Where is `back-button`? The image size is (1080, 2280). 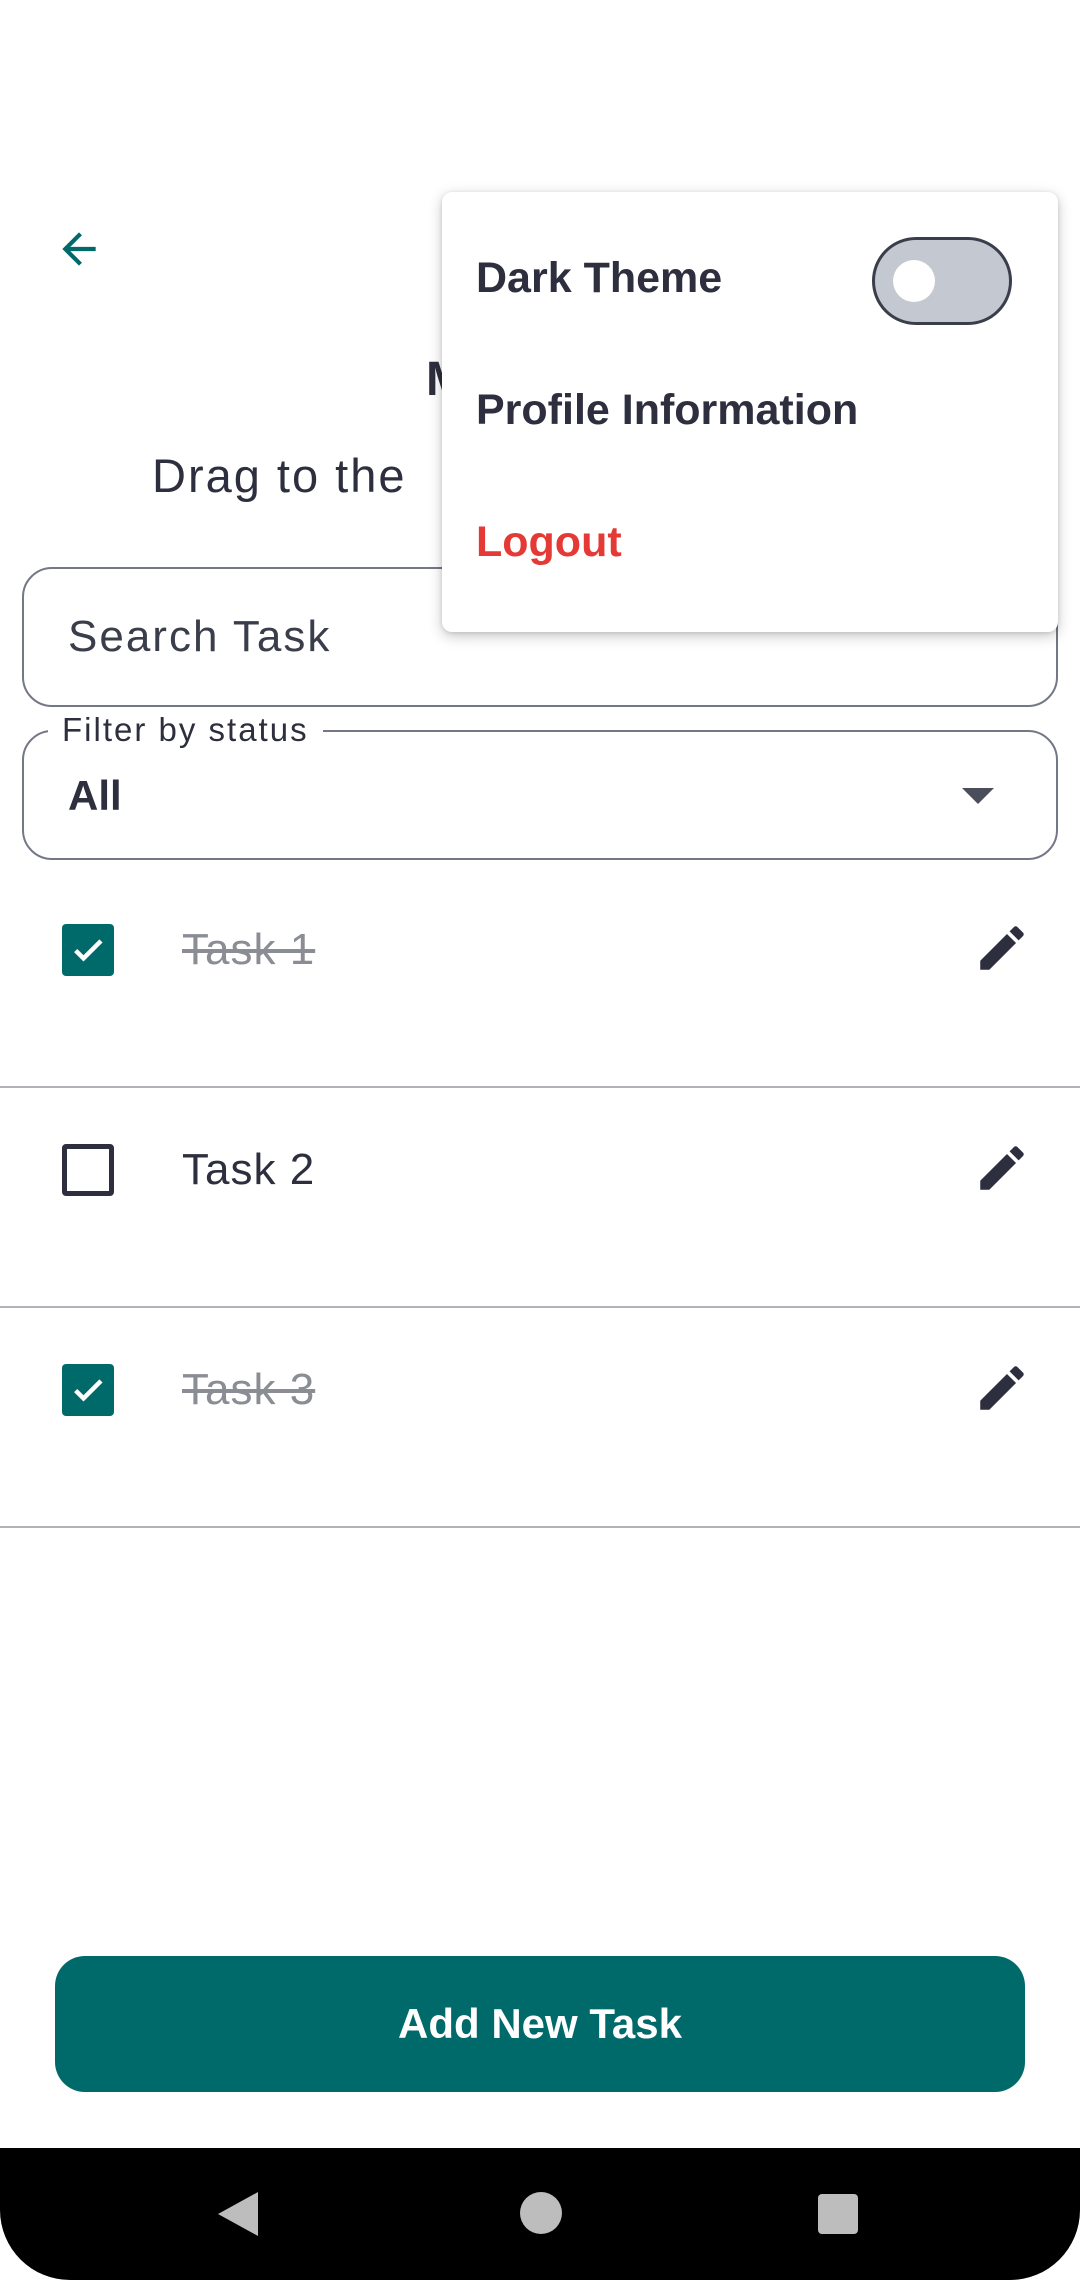 back-button is located at coordinates (79, 249).